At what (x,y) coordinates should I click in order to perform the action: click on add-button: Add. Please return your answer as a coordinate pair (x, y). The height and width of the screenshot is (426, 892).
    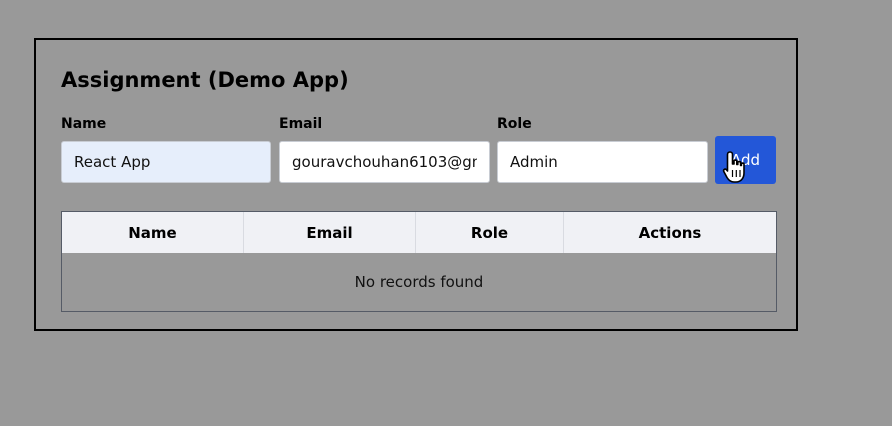
    Looking at the image, I should click on (745, 160).